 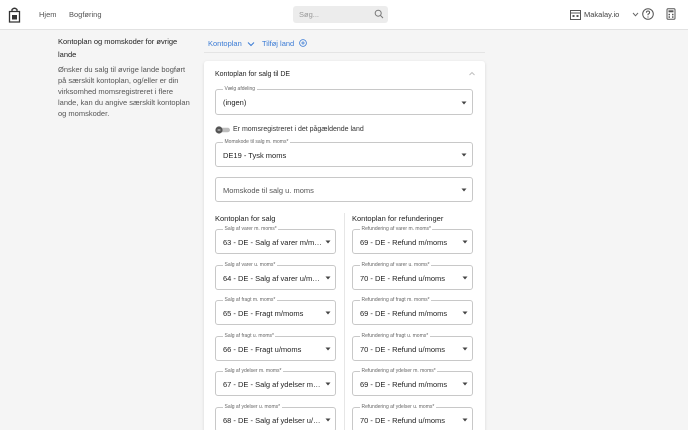 What do you see at coordinates (268, 190) in the screenshot?
I see `field-placeholder: Momskode til salg u. moms` at bounding box center [268, 190].